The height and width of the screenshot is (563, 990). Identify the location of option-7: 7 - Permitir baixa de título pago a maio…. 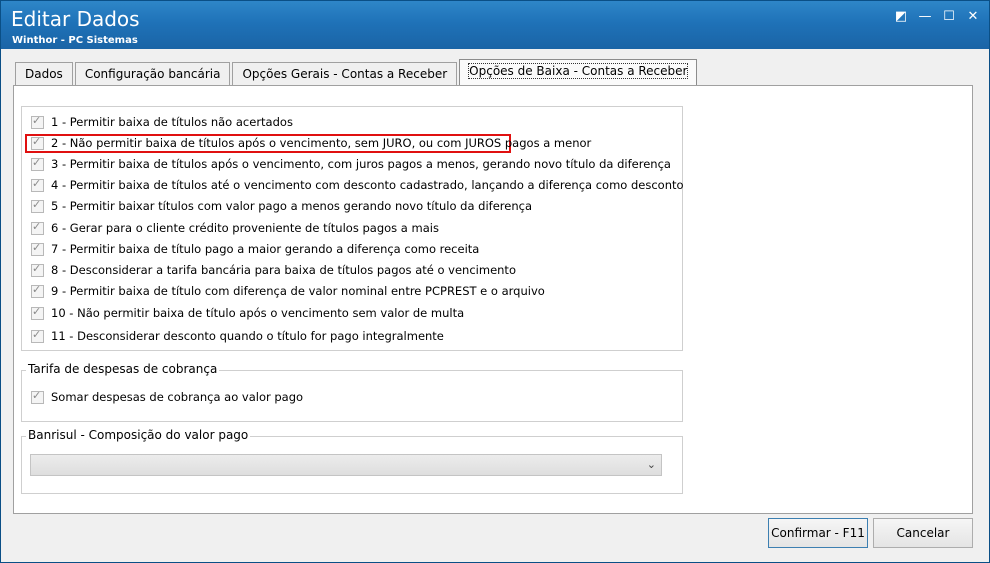
(255, 249).